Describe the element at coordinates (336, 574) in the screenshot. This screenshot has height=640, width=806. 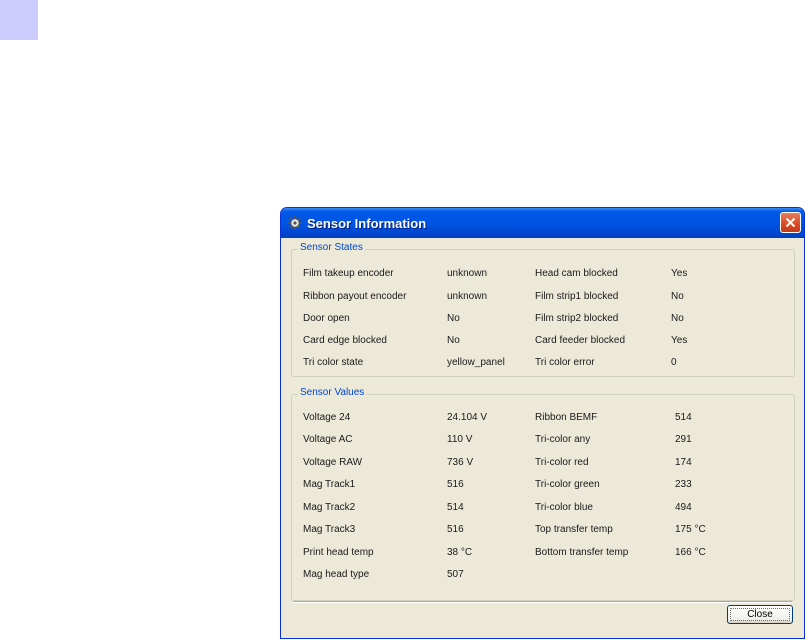
I see `value-label: Mag head type` at that location.